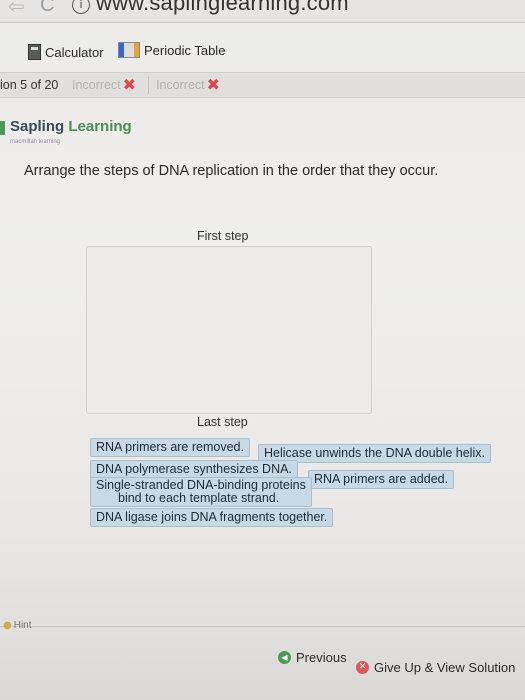  Describe the element at coordinates (7, 625) in the screenshot. I see `lightbulb-icon: ●` at that location.